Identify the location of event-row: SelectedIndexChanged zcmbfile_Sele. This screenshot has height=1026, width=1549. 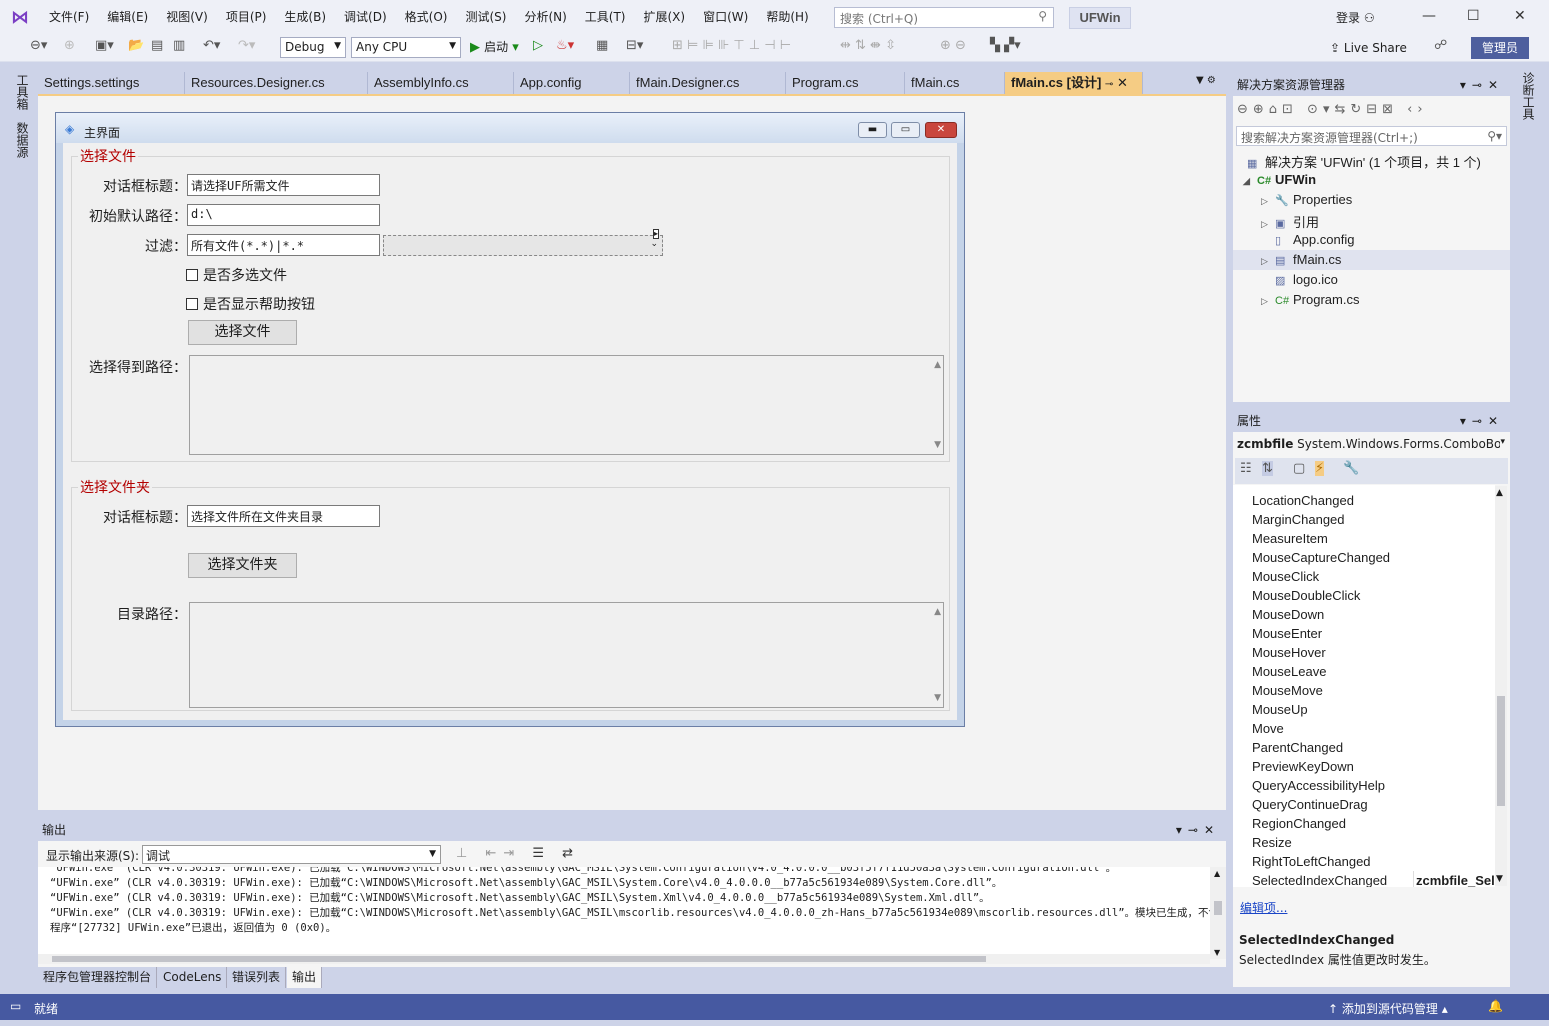
(1364, 879).